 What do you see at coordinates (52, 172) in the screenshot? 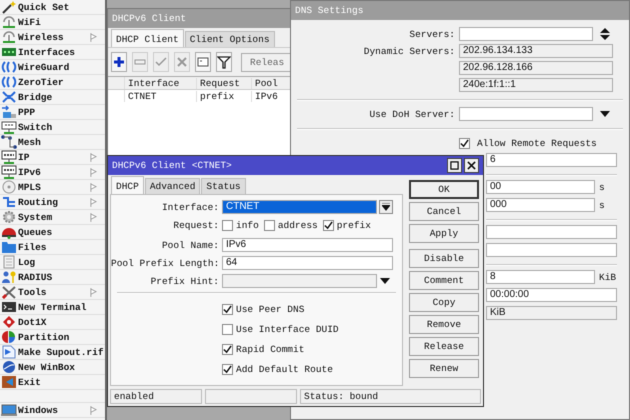
I see `menu-item: IPv6` at bounding box center [52, 172].